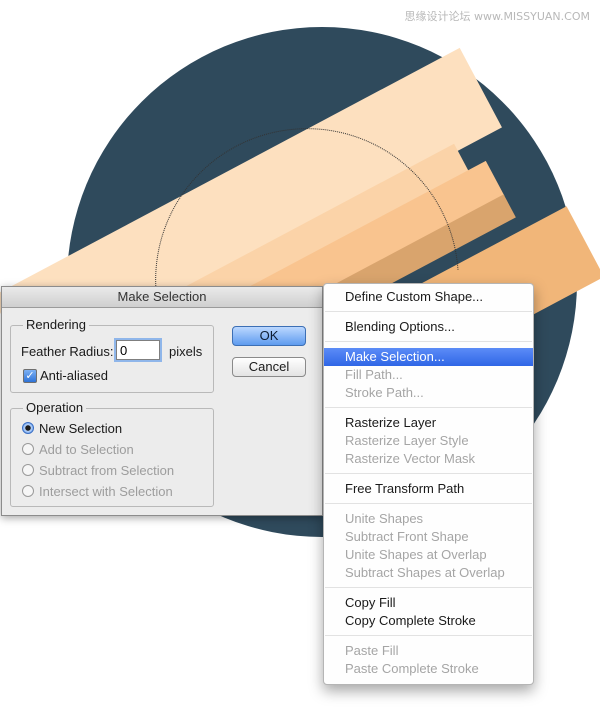 The width and height of the screenshot is (600, 714). I want to click on dialog-title: Make Selection, so click(162, 297).